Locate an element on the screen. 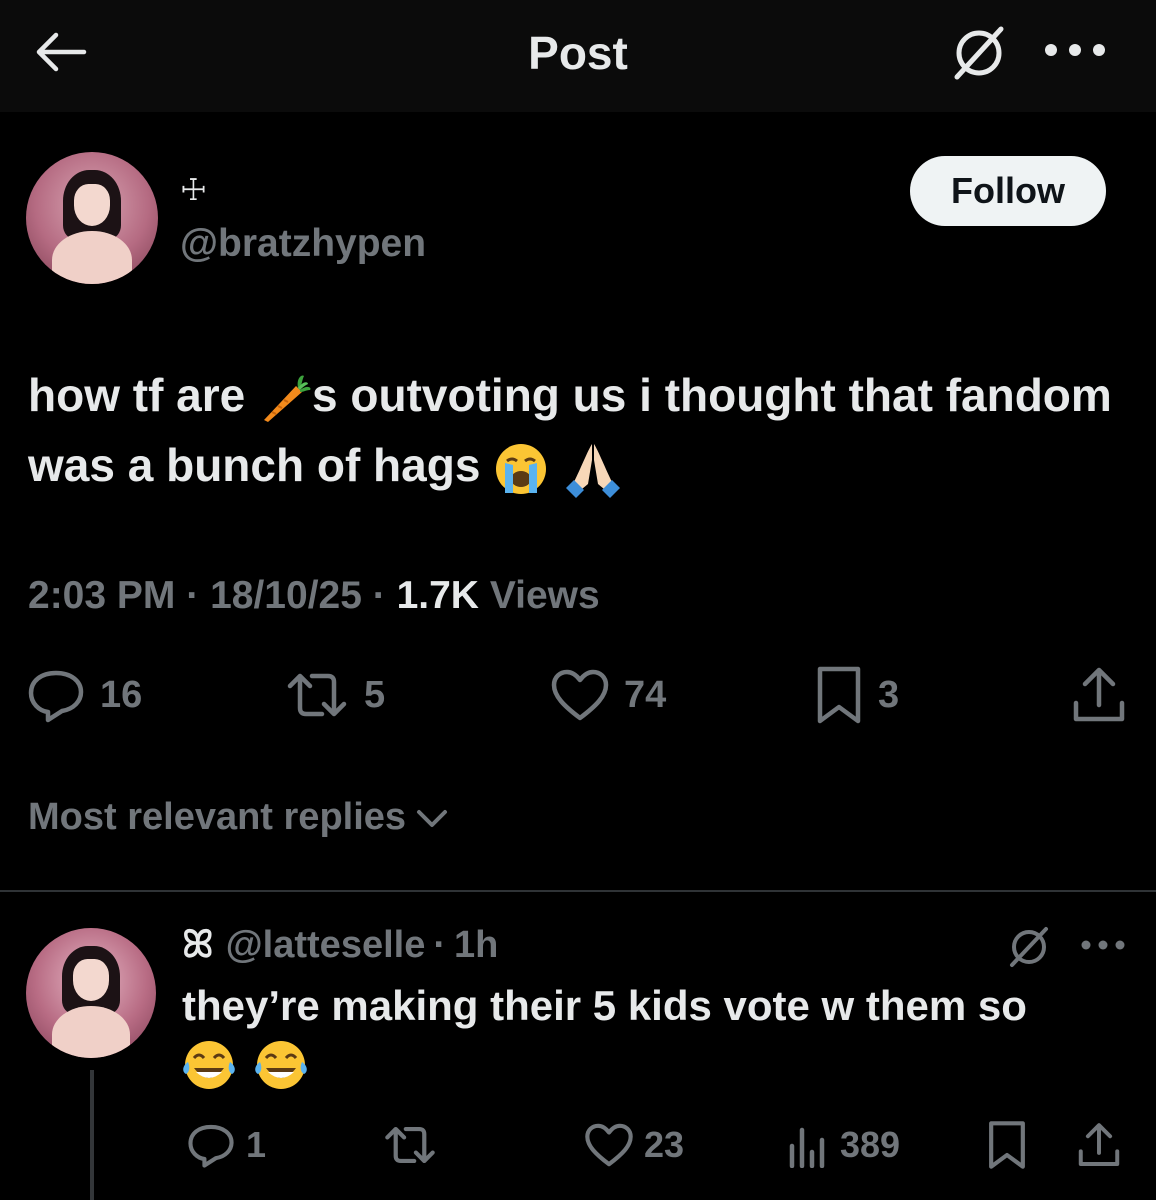 Image resolution: width=1156 pixels, height=1200 pixels. post-actions: 16 5 74 3 is located at coordinates (578, 700).